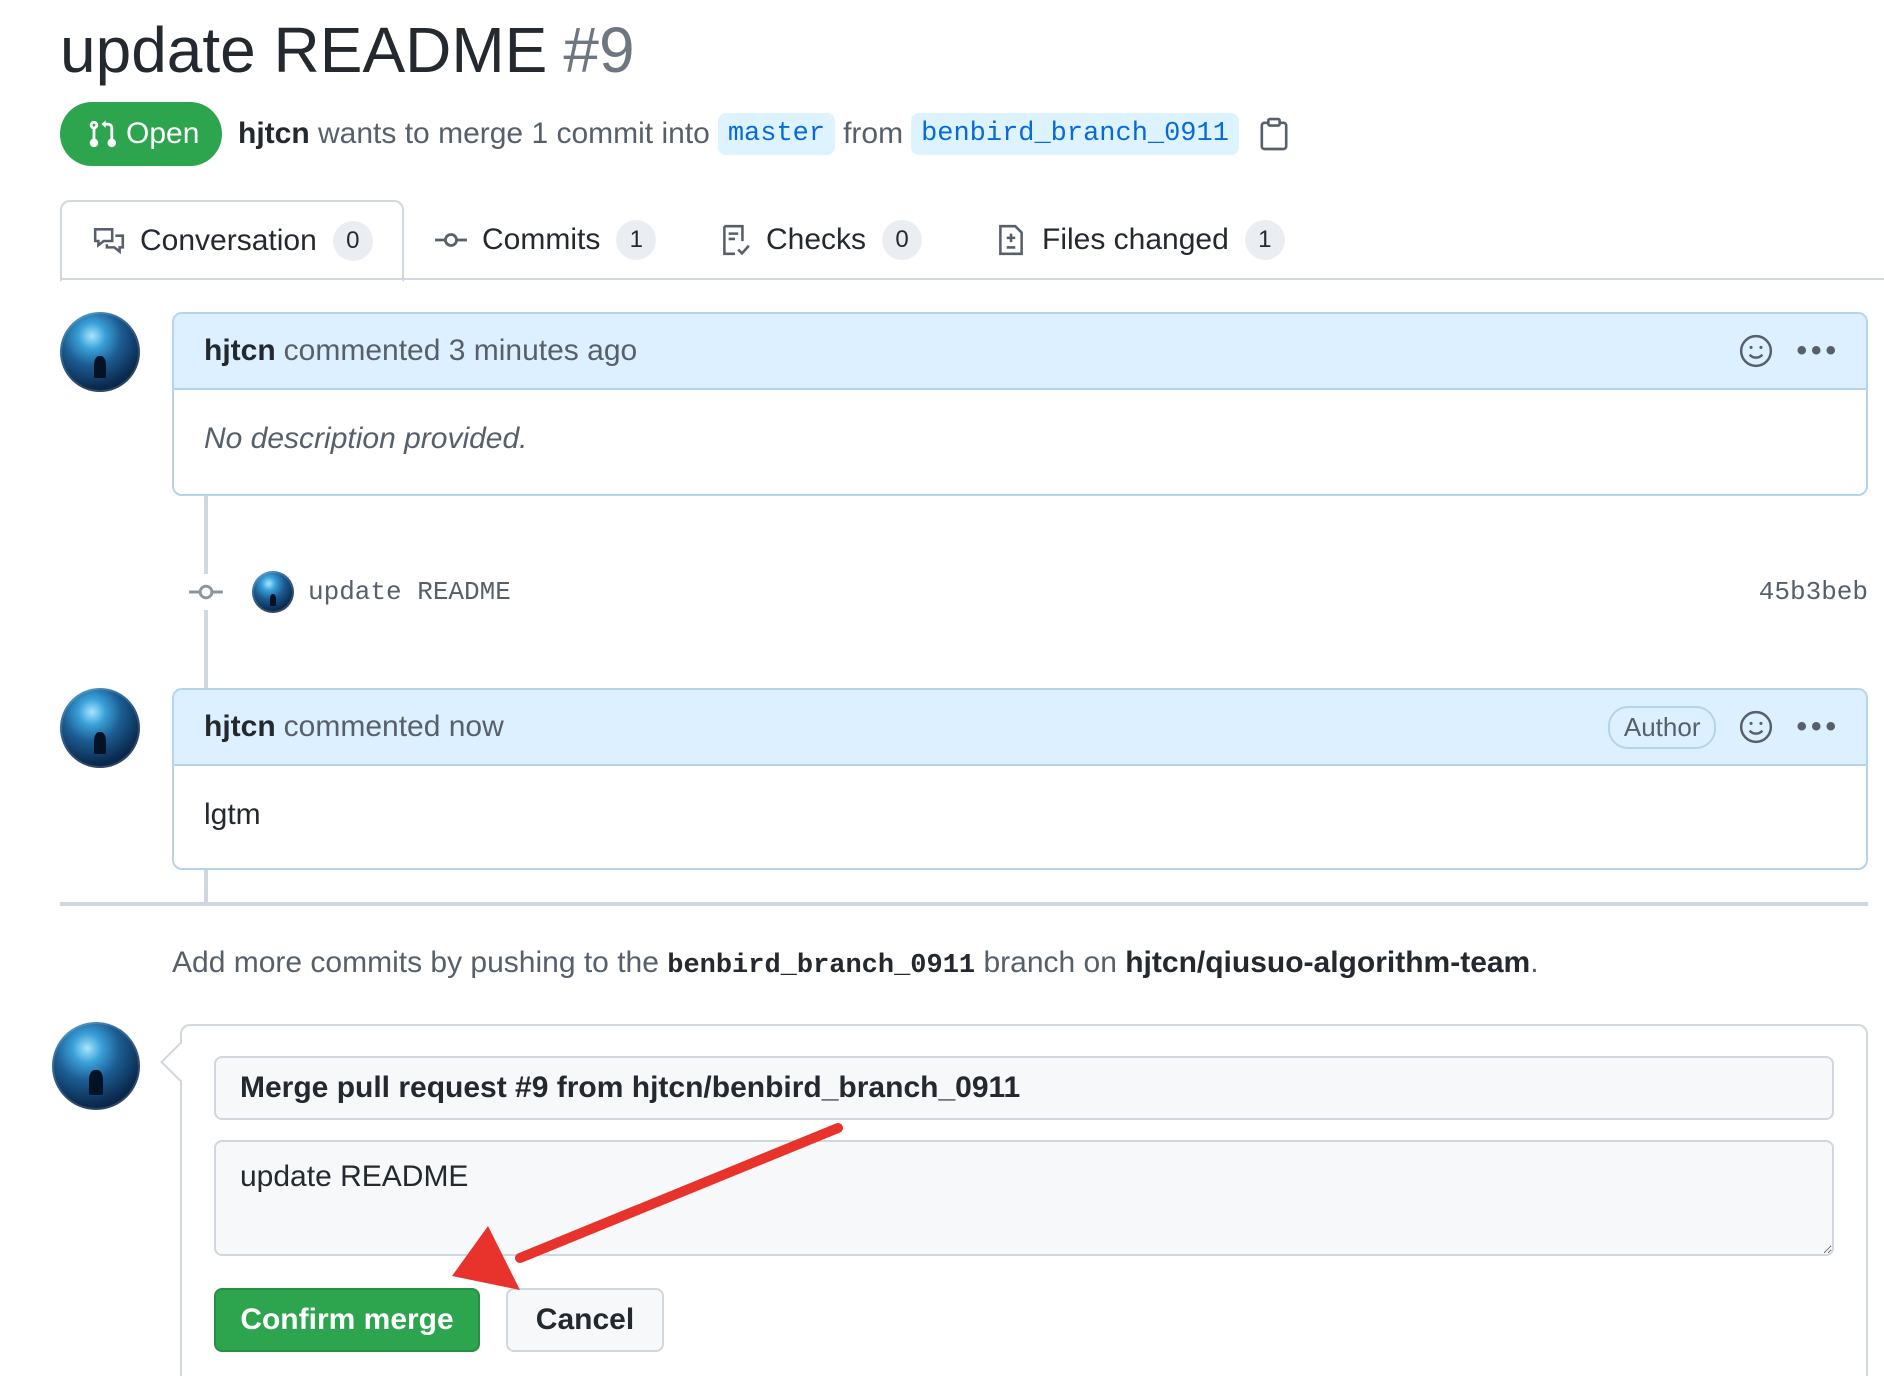 The image size is (1884, 1376). What do you see at coordinates (1274, 134) in the screenshot?
I see `copy-icon` at bounding box center [1274, 134].